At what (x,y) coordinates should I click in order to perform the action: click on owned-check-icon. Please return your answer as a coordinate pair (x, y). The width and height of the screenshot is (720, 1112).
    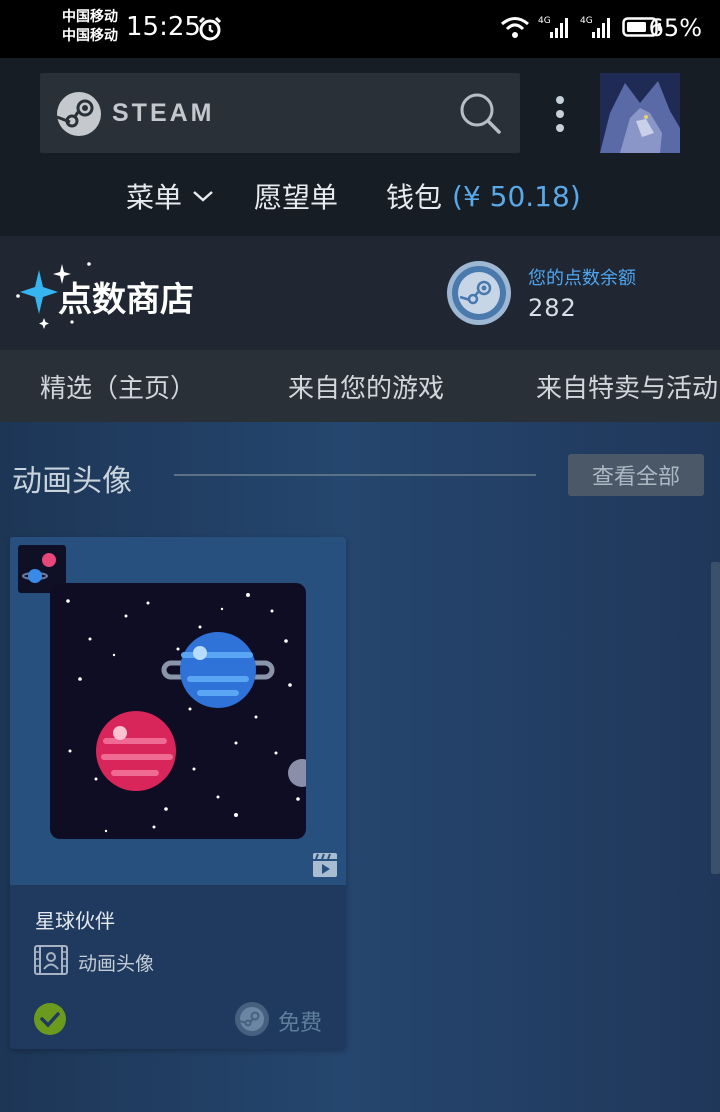
    Looking at the image, I should click on (50, 1019).